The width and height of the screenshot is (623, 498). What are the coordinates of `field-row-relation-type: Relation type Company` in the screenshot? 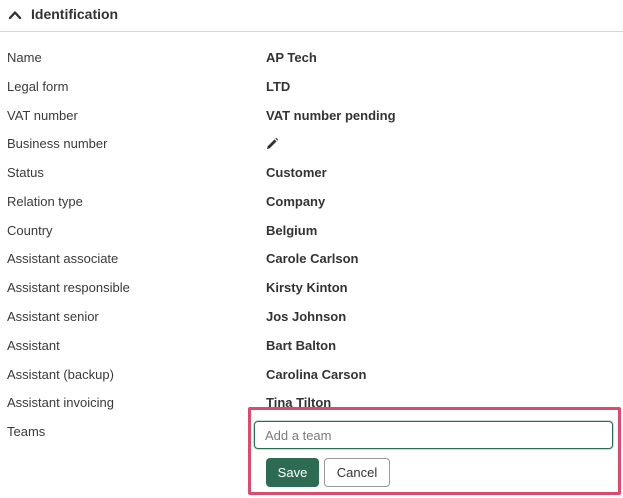 It's located at (311, 202).